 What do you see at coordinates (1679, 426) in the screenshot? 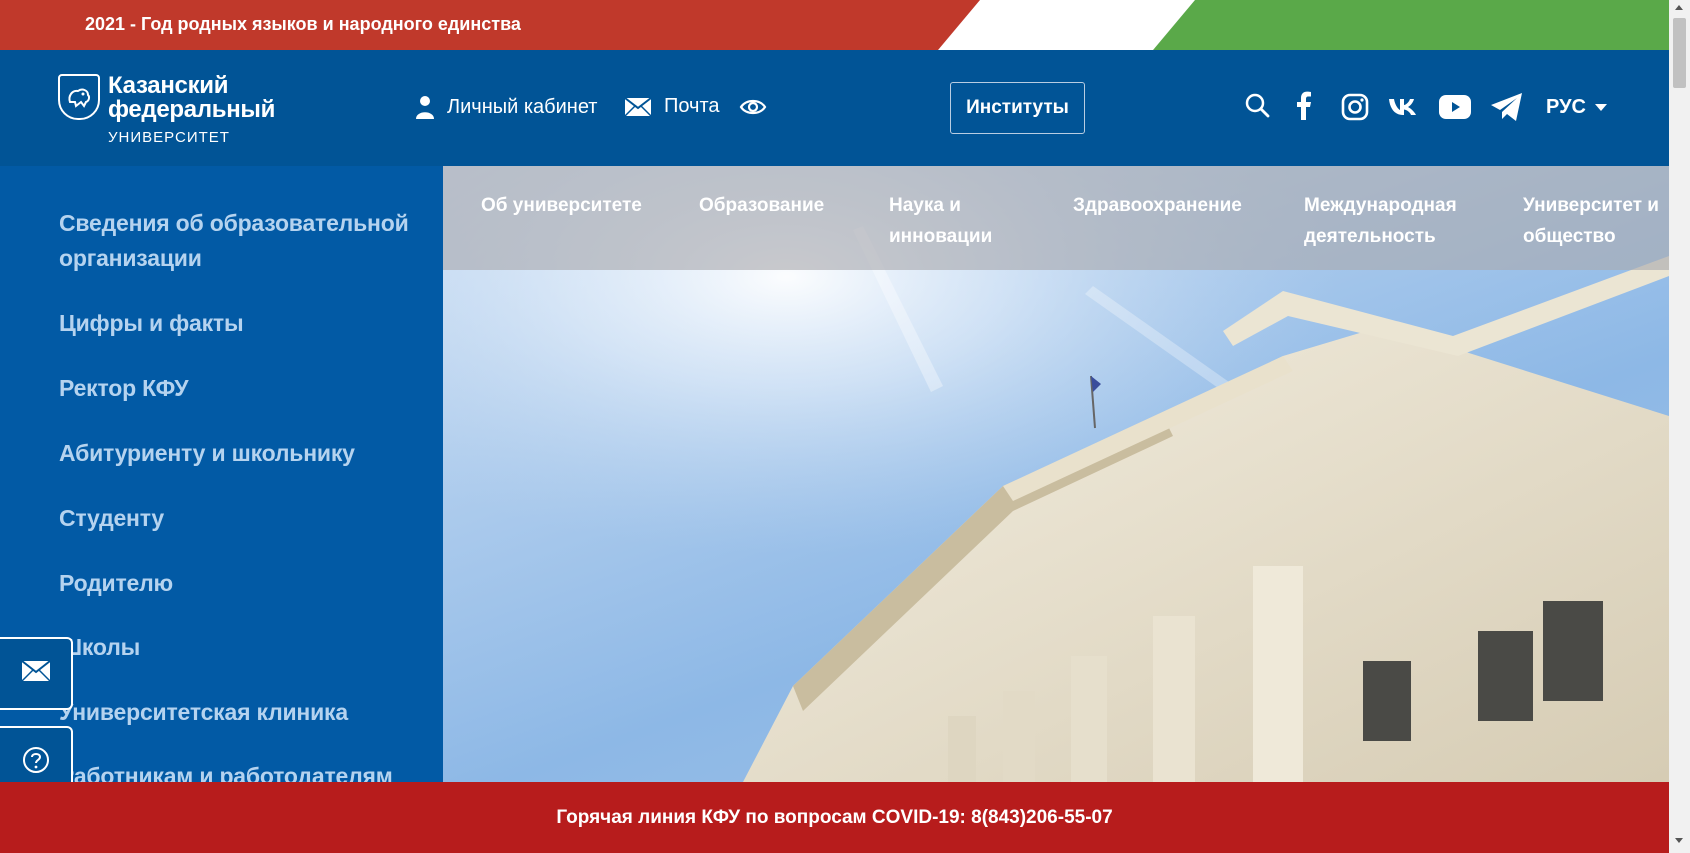
I see `page-scrollbar` at bounding box center [1679, 426].